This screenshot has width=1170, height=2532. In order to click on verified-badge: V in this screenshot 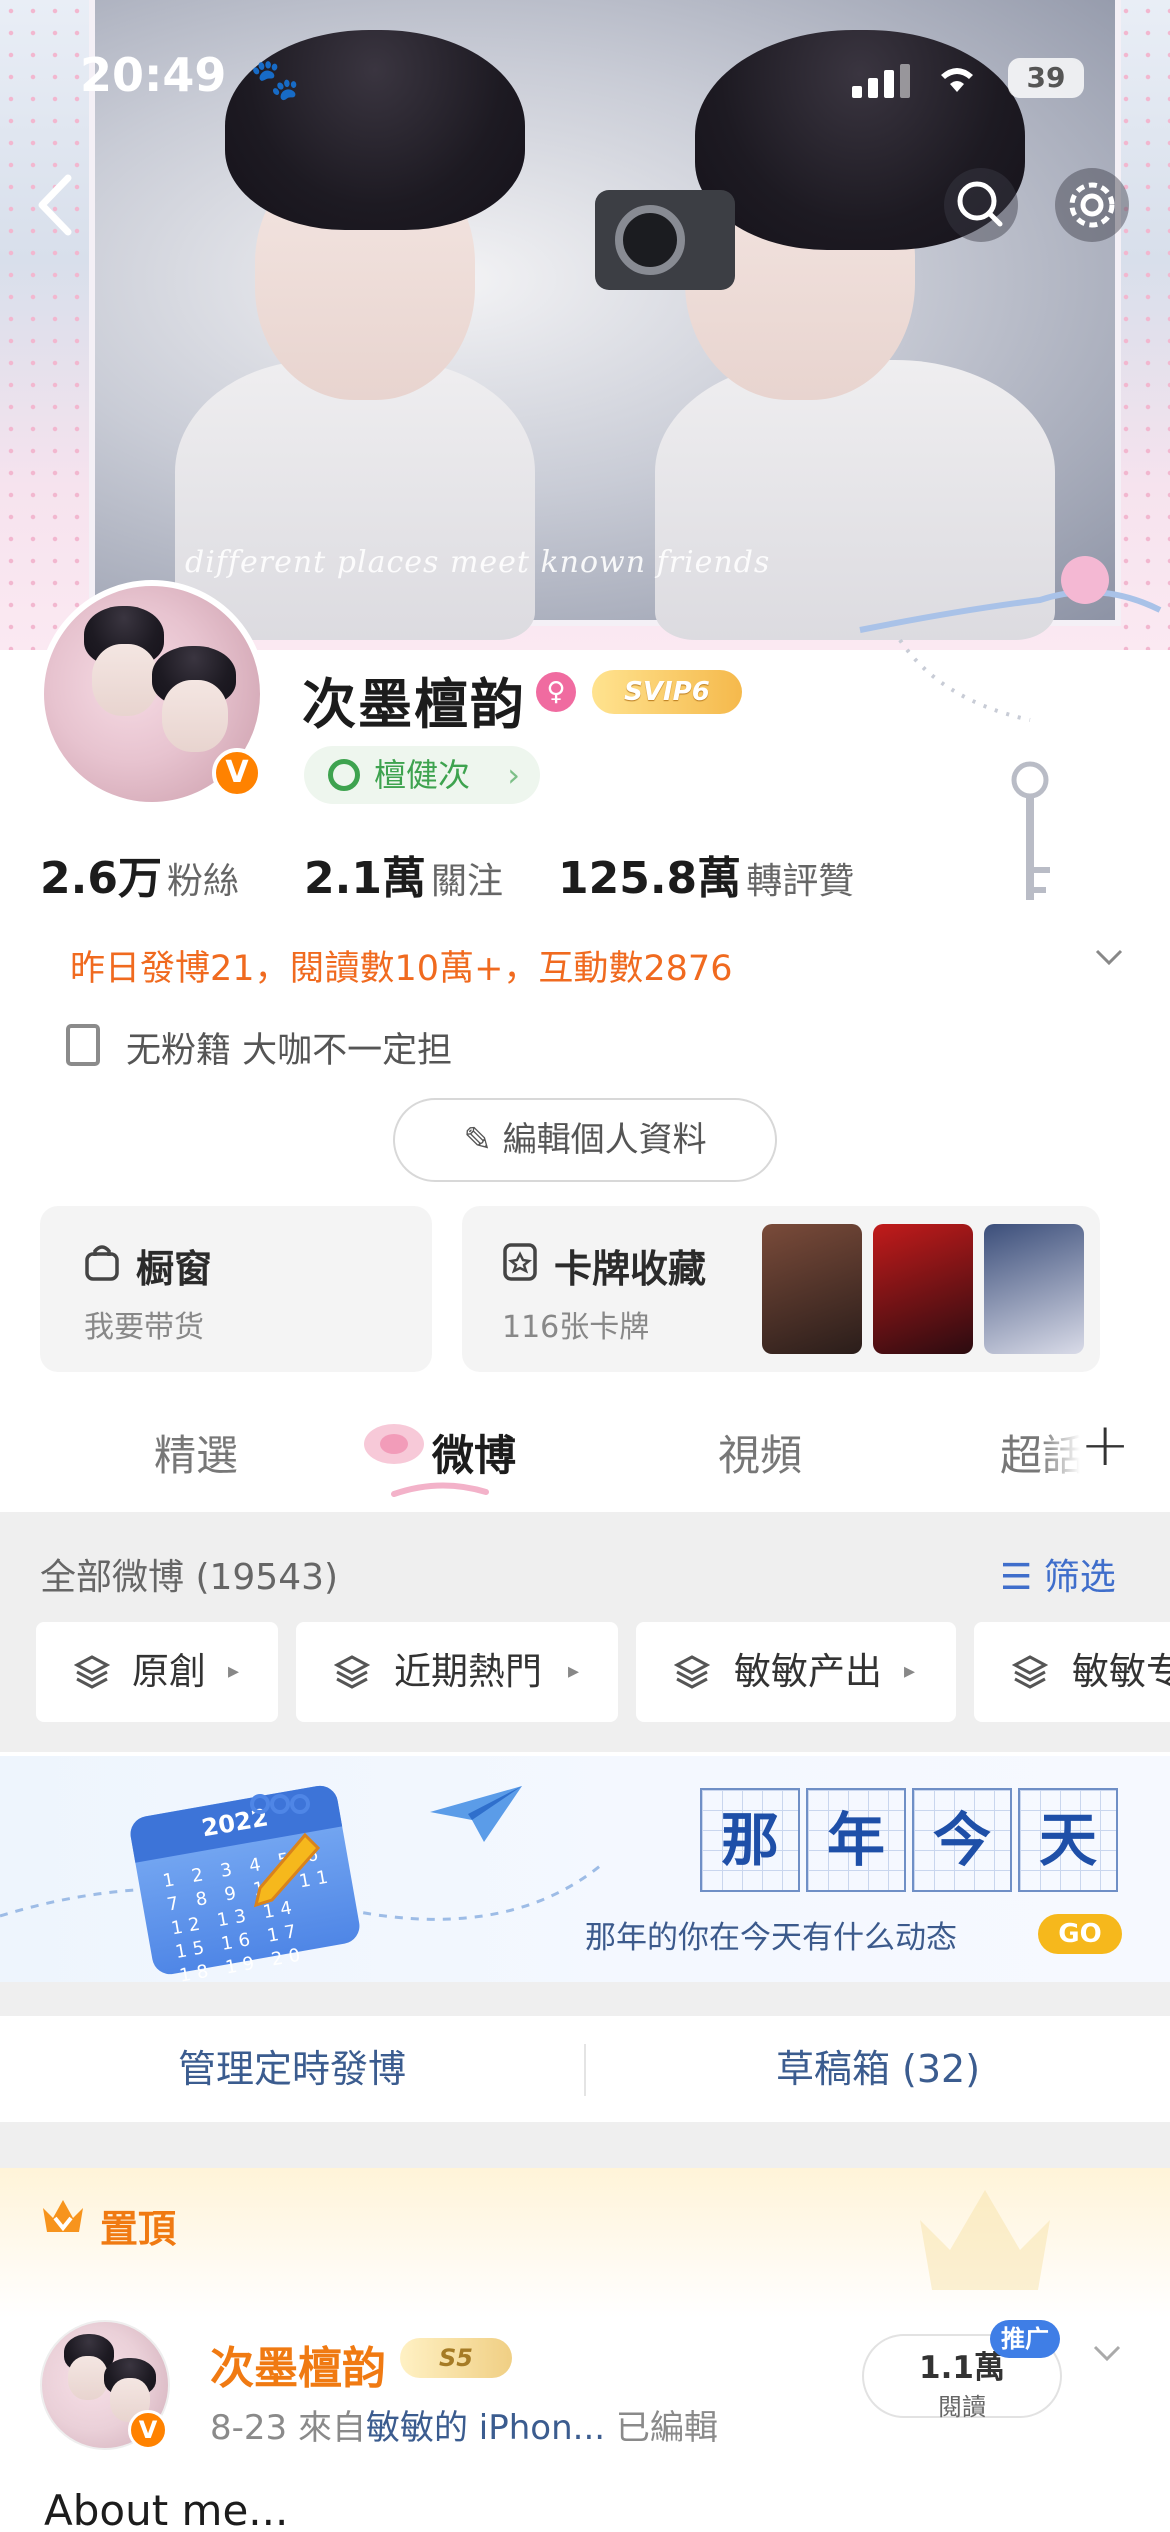, I will do `click(237, 773)`.